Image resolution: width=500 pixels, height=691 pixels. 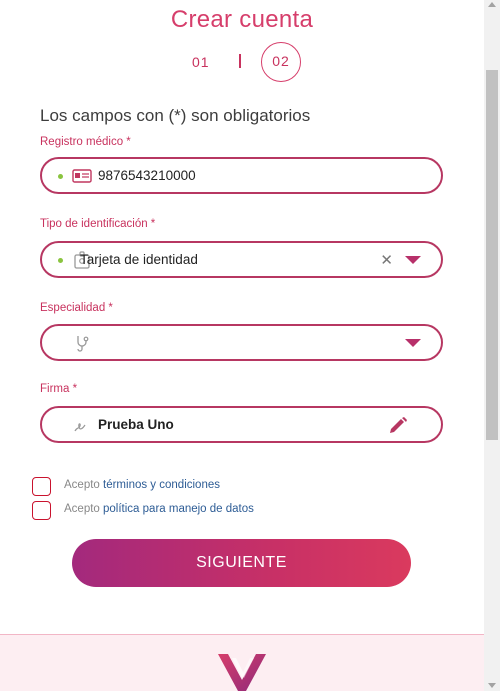 What do you see at coordinates (241, 259) in the screenshot?
I see `tipo-identificacion-select: Tarjeta de identidad ✕` at bounding box center [241, 259].